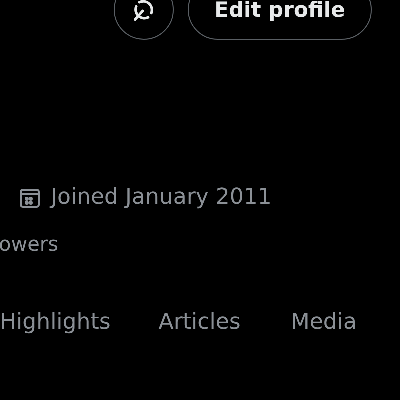  Describe the element at coordinates (200, 244) in the screenshot. I see `followers-link: owers` at that location.